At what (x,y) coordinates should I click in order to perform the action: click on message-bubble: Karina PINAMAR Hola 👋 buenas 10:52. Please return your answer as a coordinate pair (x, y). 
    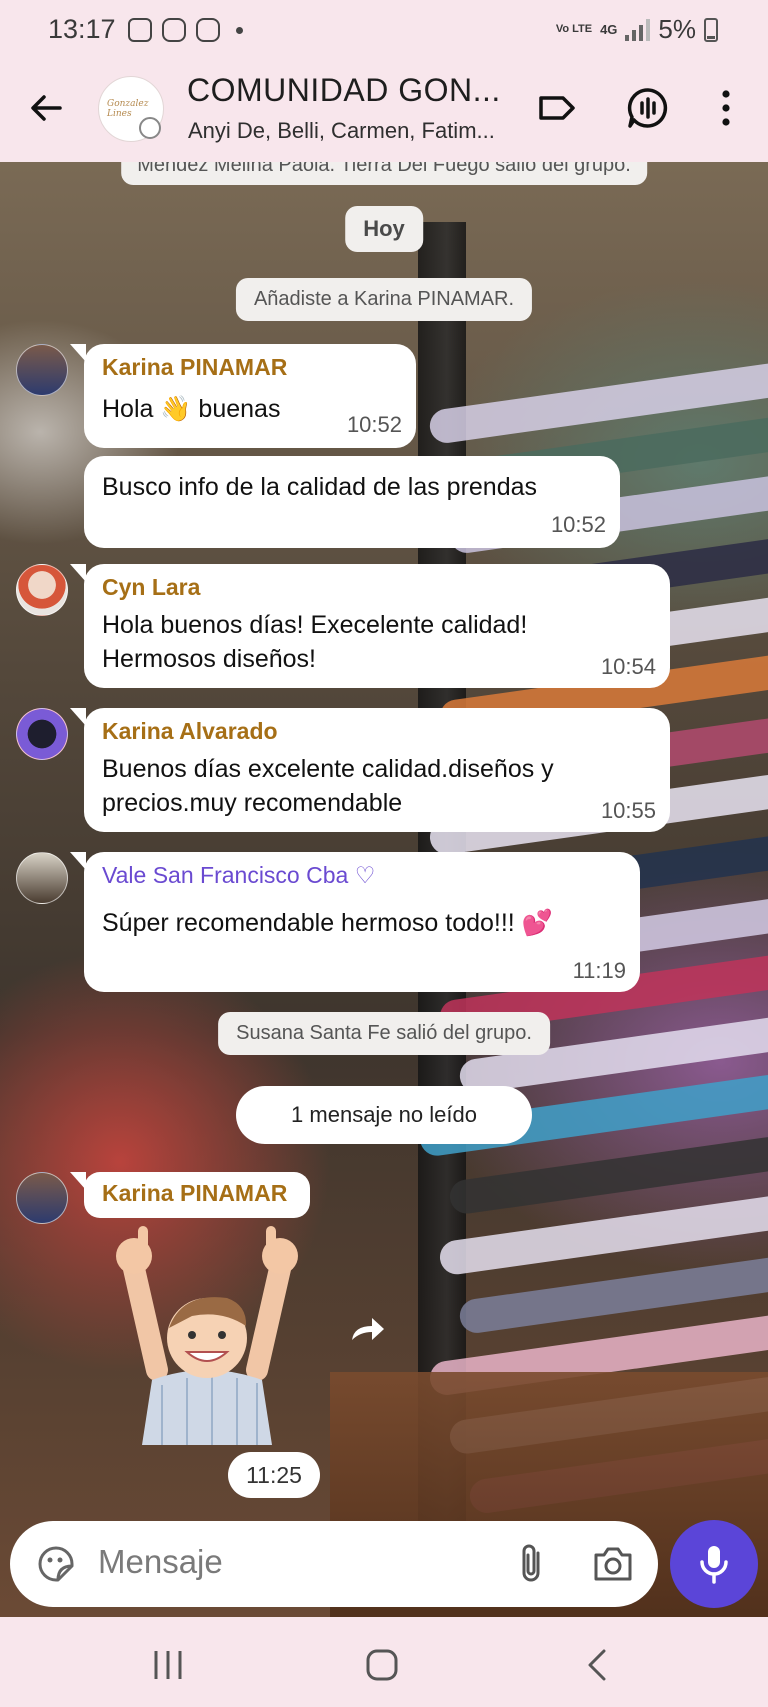
    Looking at the image, I should click on (243, 396).